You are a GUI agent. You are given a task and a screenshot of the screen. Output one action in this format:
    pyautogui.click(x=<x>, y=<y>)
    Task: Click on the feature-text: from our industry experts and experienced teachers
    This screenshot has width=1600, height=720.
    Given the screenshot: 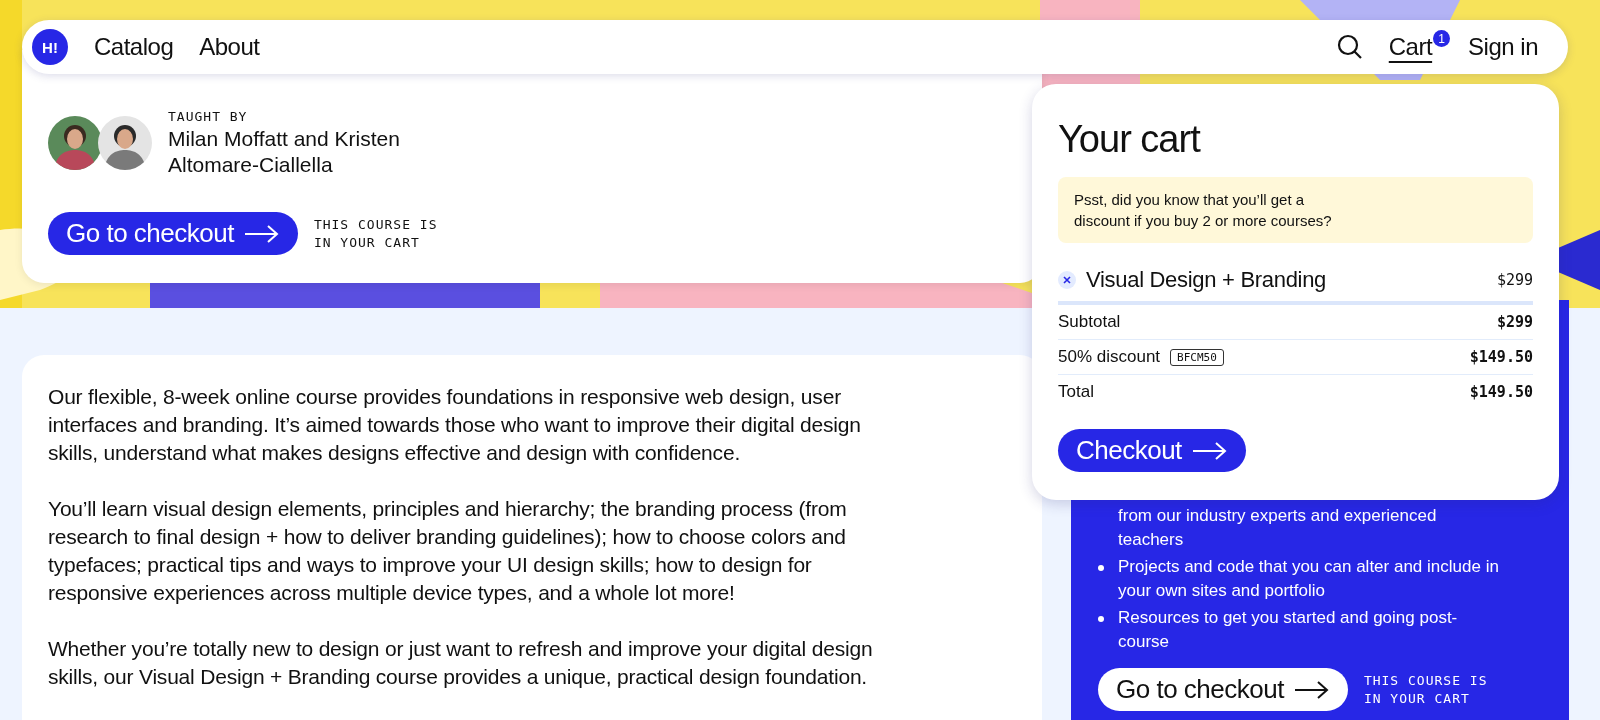 What is the action you would take?
    pyautogui.click(x=1278, y=528)
    